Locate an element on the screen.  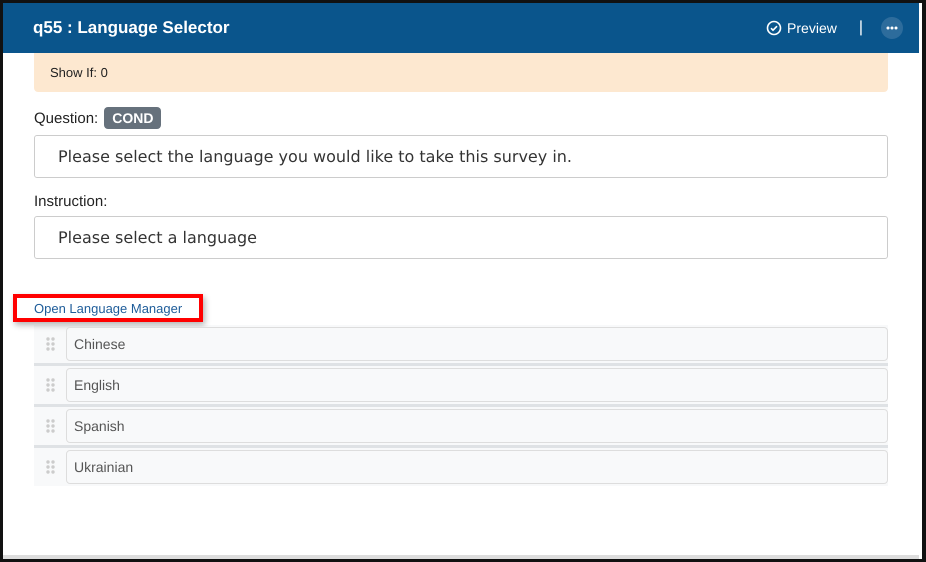
language-manager-link: Open Language Manager is located at coordinates (108, 308).